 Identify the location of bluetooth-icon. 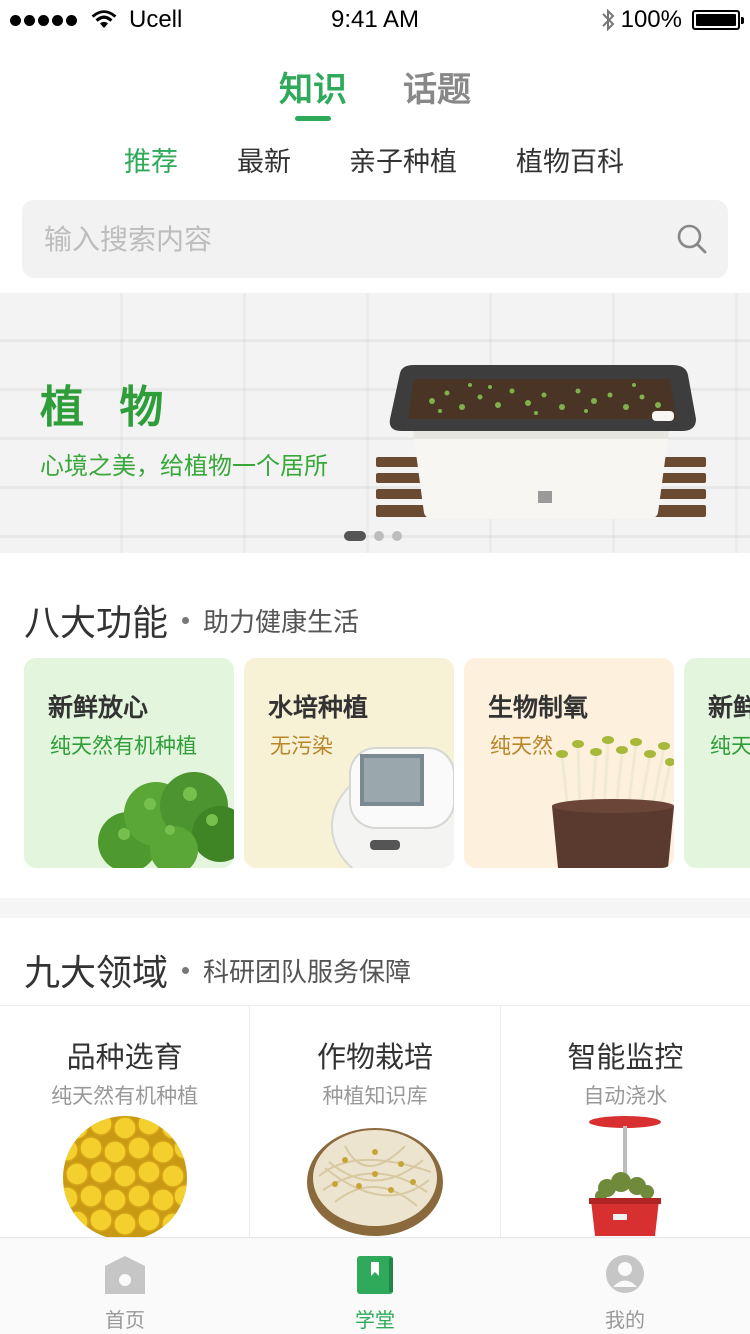
(608, 20).